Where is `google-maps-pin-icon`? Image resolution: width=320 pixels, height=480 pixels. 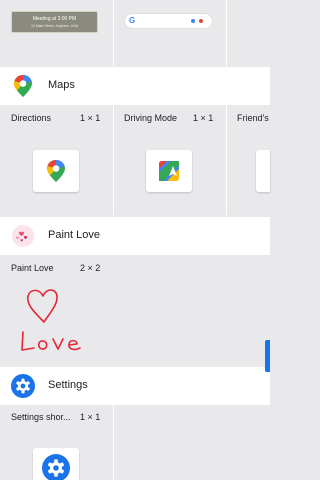 google-maps-pin-icon is located at coordinates (23, 86).